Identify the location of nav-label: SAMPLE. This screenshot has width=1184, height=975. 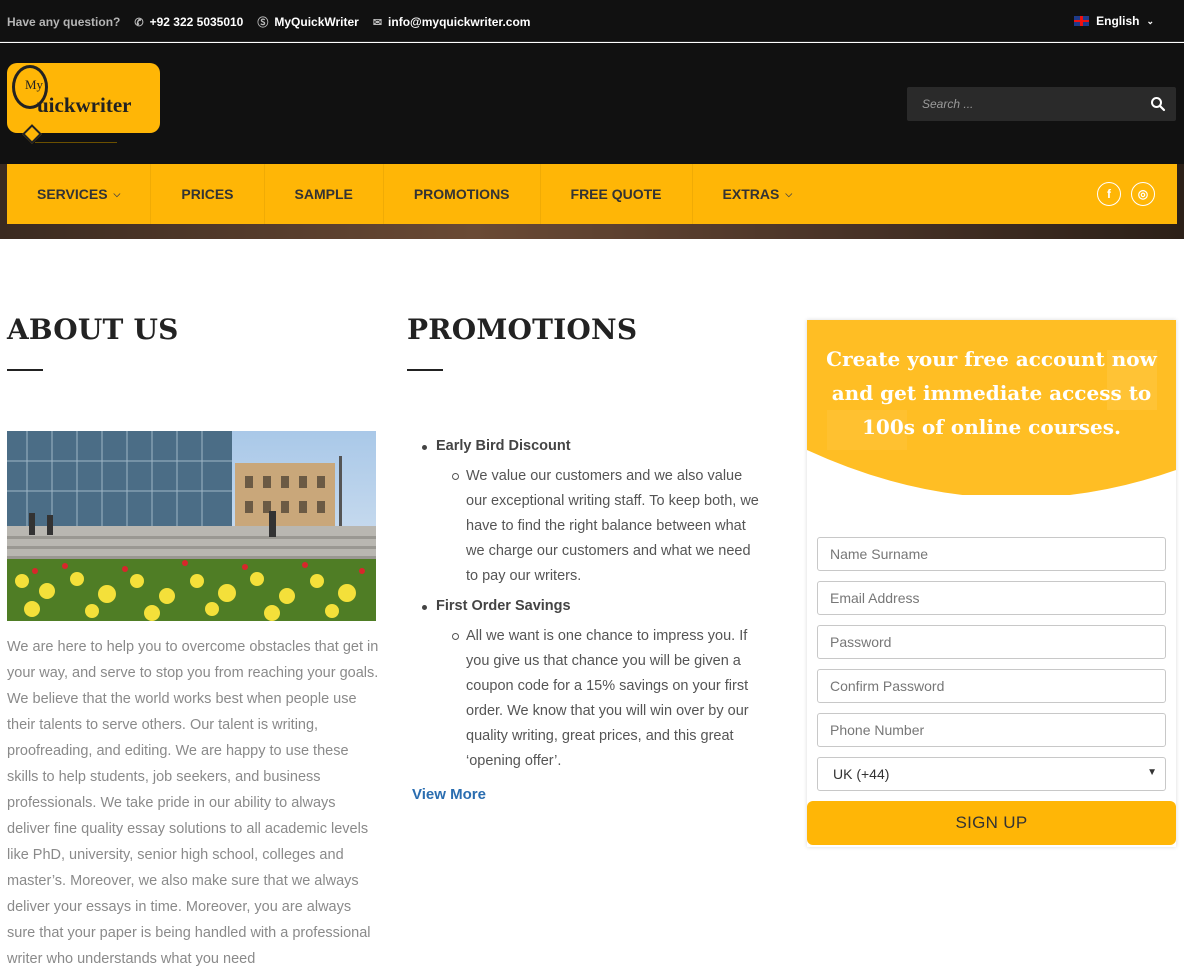
(323, 194).